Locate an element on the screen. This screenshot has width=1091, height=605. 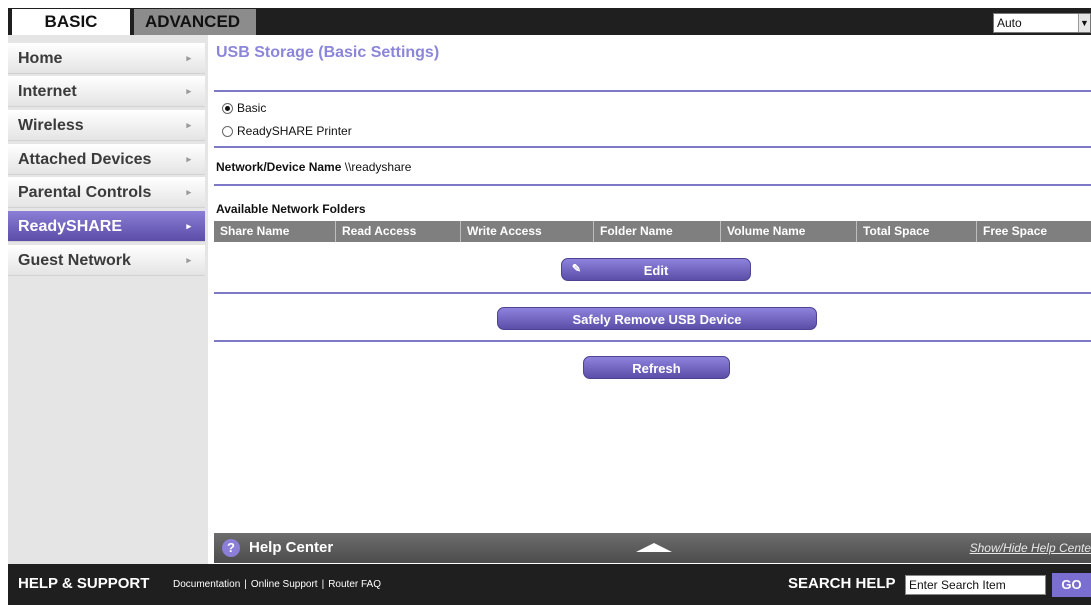
sidebar-item-attached-devices: Attached Devices ▸ is located at coordinates (106, 159).